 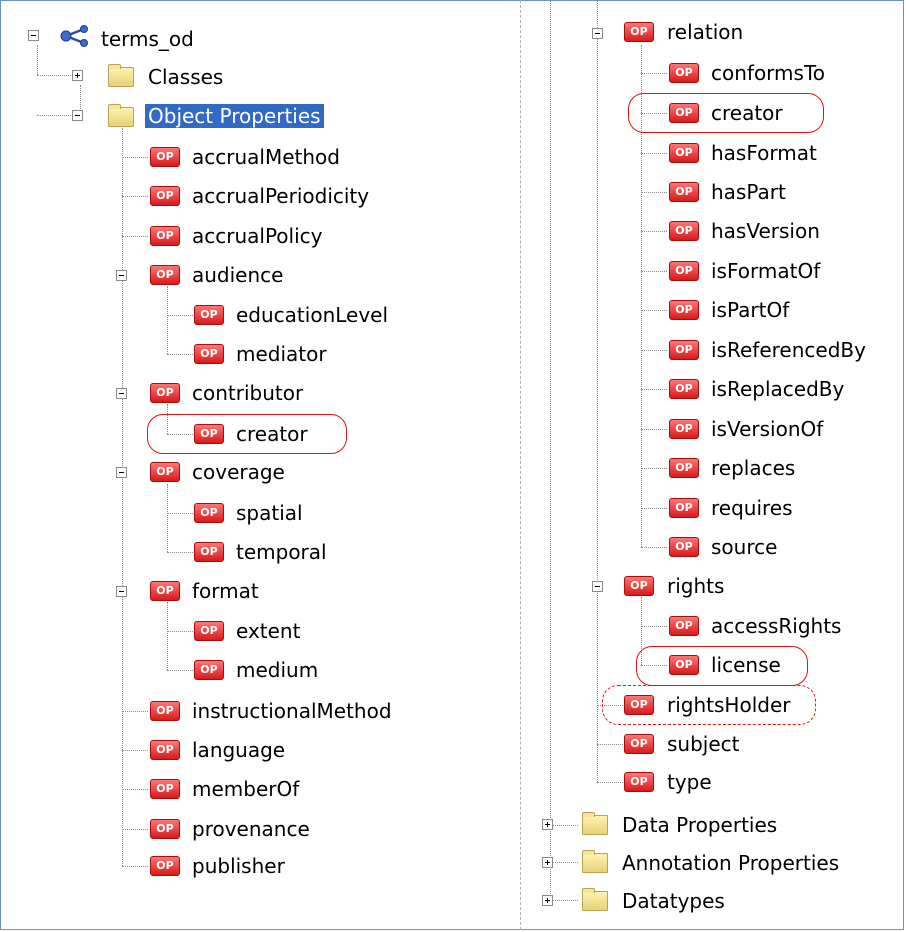 What do you see at coordinates (269, 513) in the screenshot?
I see `tree-node-spatial: spatial` at bounding box center [269, 513].